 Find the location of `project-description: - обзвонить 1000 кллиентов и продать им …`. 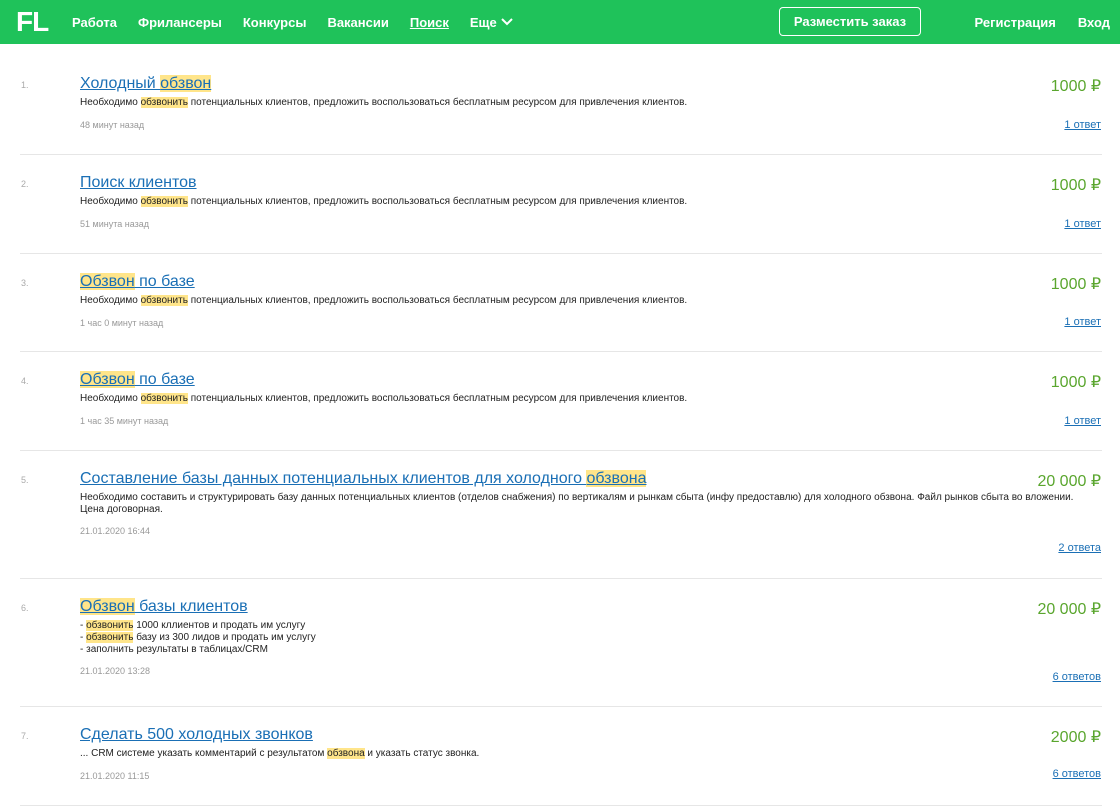

project-description: - обзвонить 1000 кллиентов и продать им … is located at coordinates (592, 638).